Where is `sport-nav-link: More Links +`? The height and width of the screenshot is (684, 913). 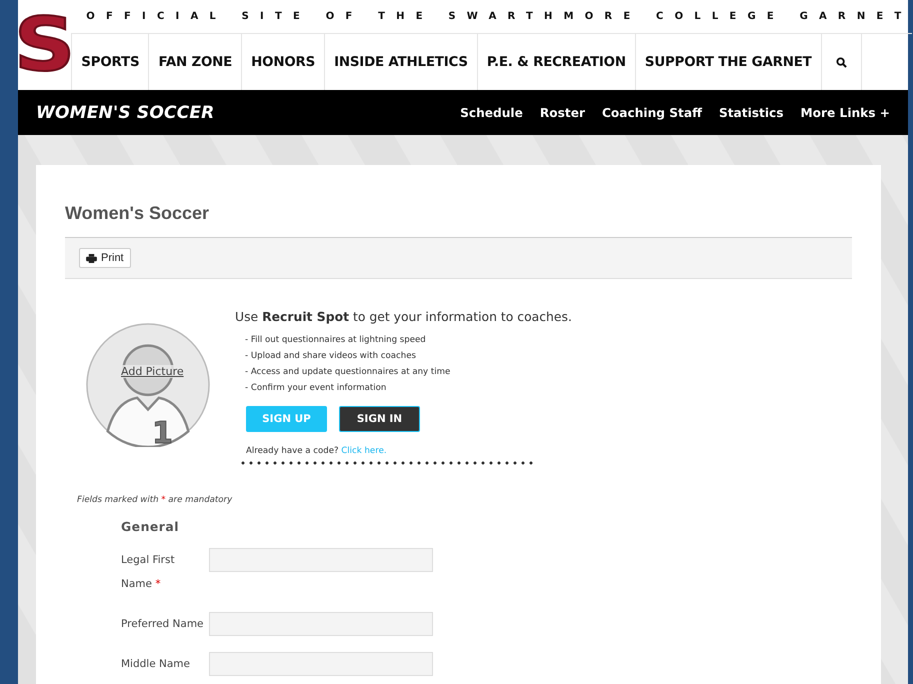 sport-nav-link: More Links + is located at coordinates (845, 113).